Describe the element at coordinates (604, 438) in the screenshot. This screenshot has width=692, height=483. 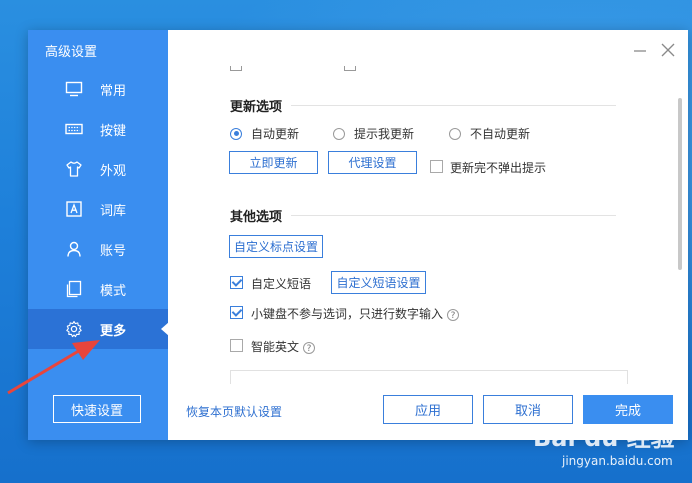
I see `watermark-brand: Bai du 经验` at that location.